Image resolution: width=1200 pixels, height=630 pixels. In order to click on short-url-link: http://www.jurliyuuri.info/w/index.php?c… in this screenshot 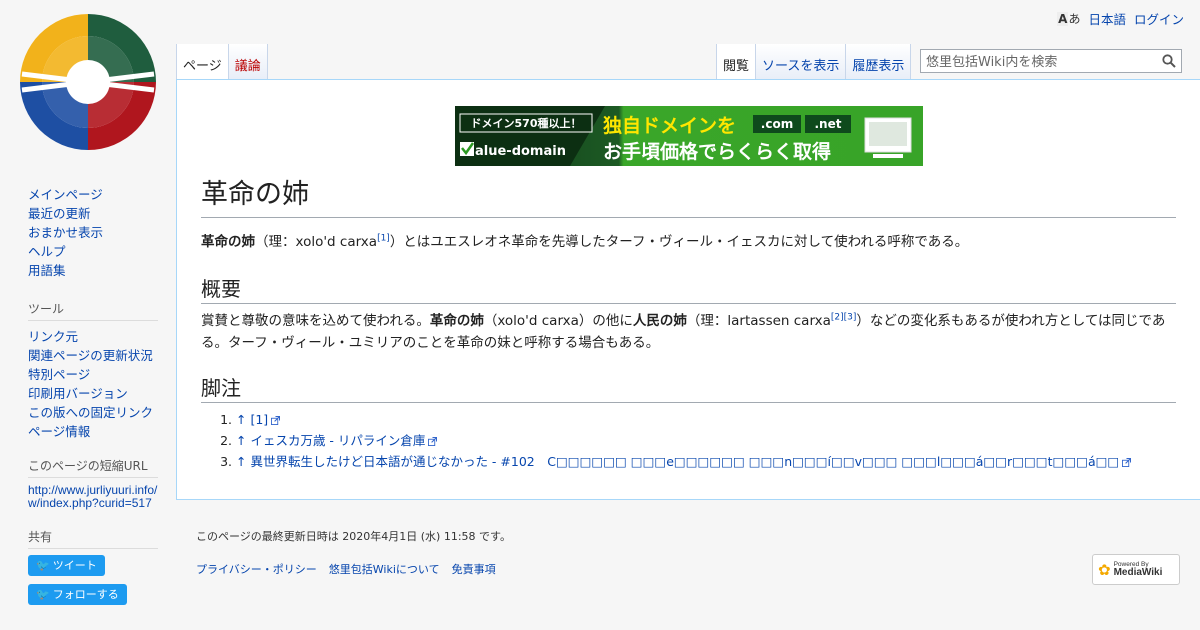, I will do `click(93, 497)`.